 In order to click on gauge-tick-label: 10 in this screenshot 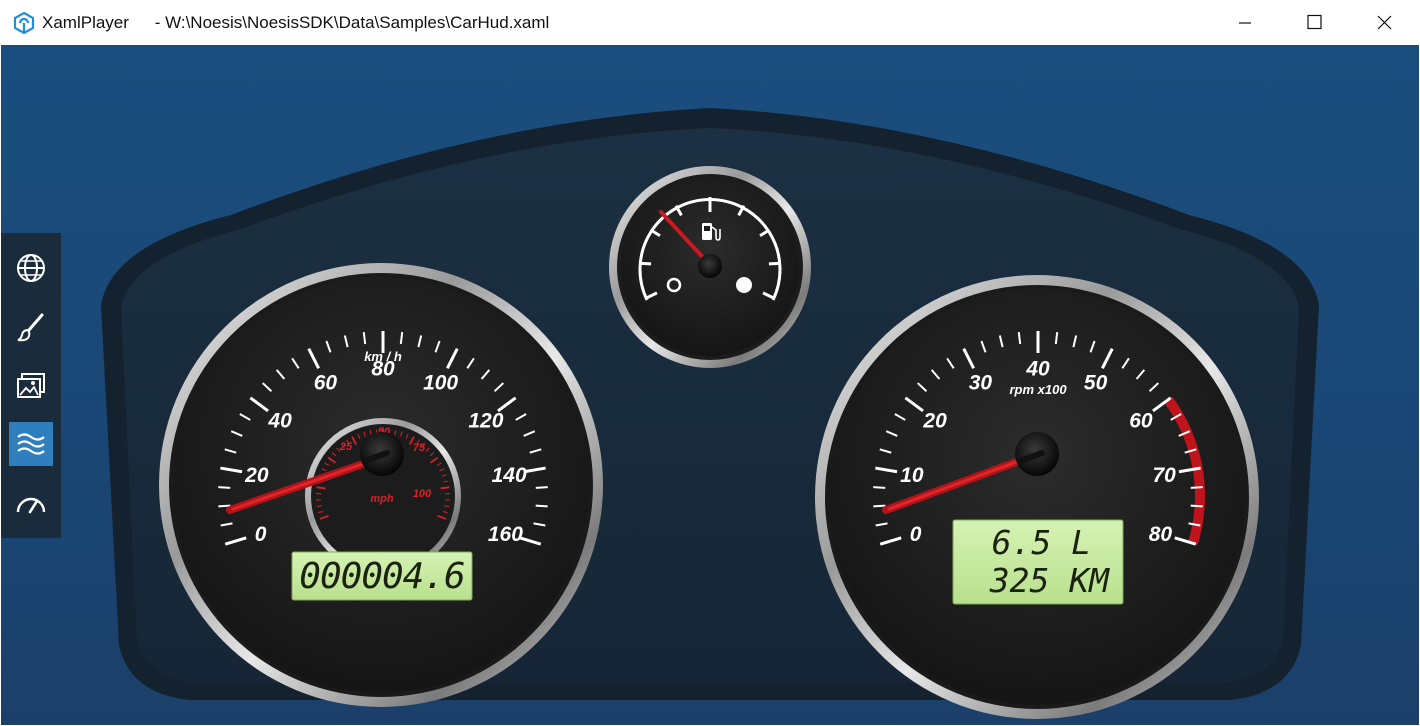, I will do `click(912, 475)`.